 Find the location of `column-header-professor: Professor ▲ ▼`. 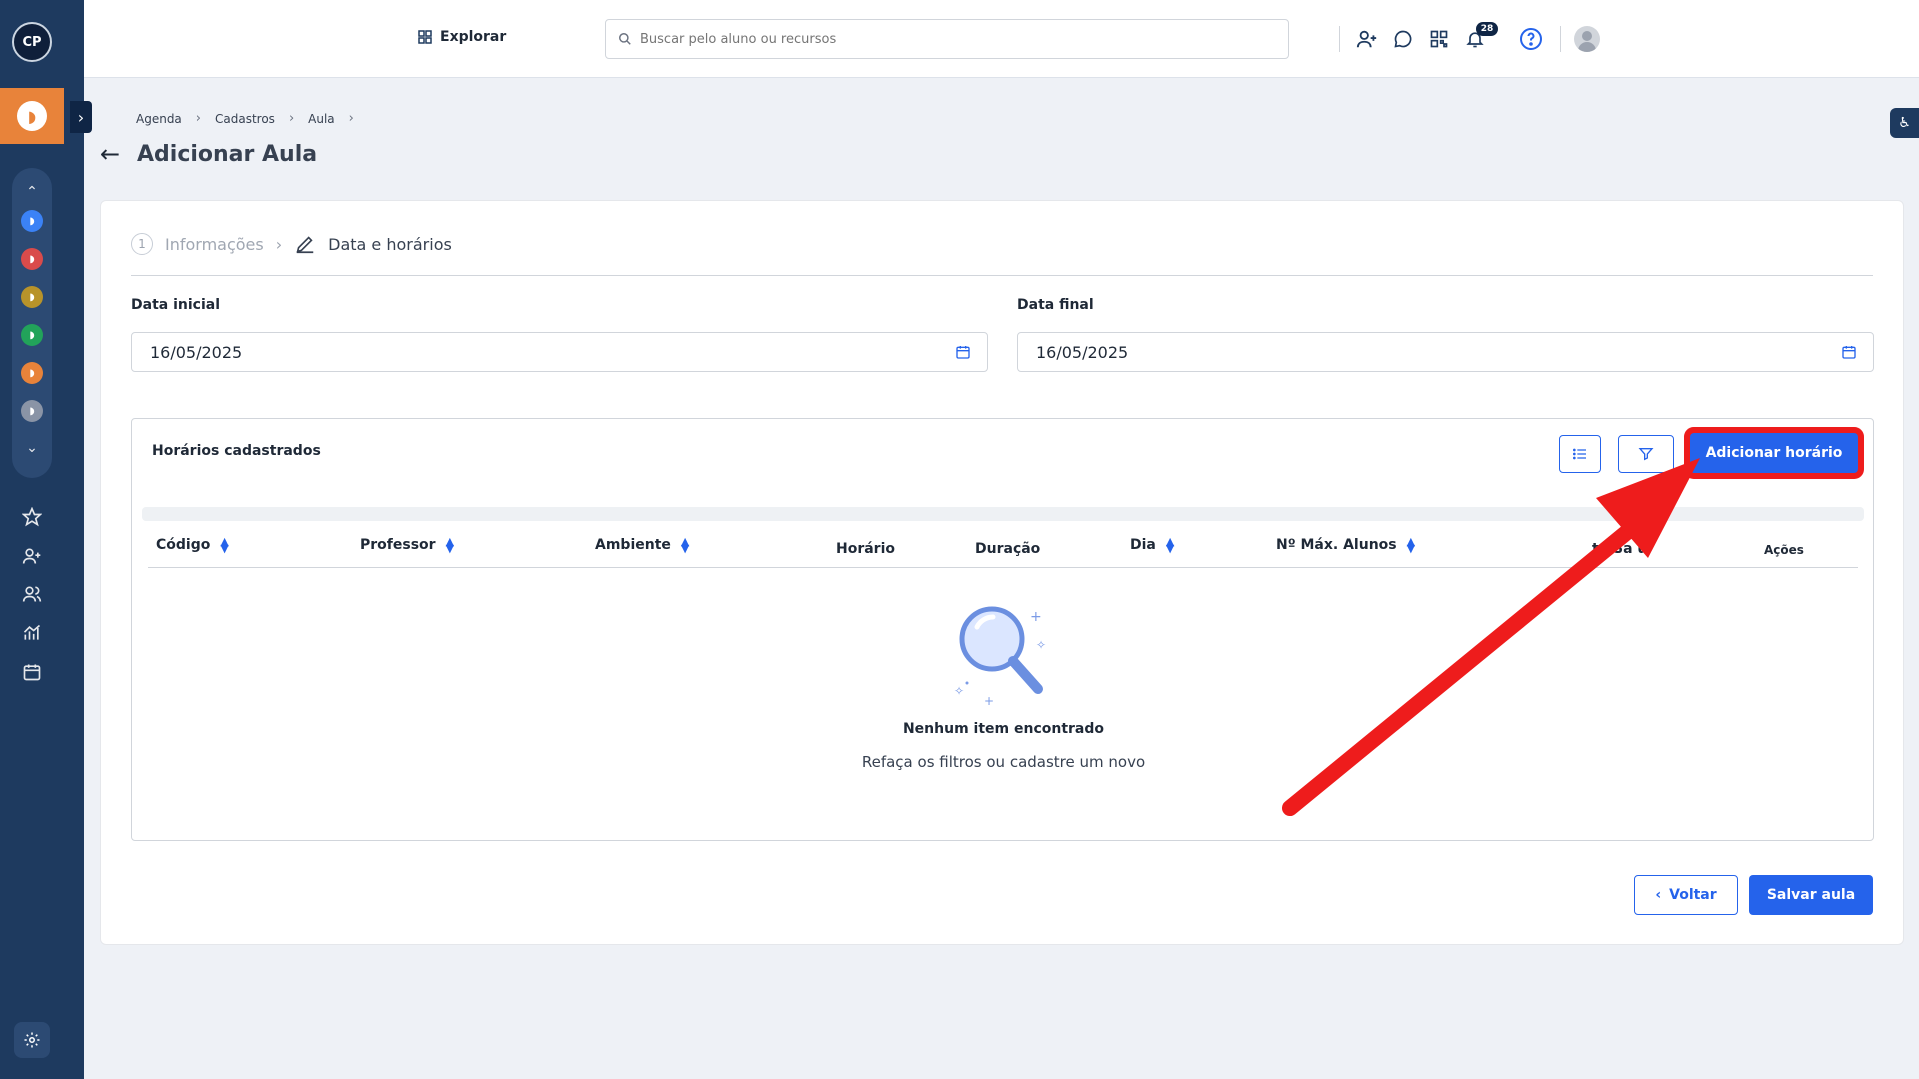

column-header-professor: Professor ▲ ▼ is located at coordinates (407, 545).